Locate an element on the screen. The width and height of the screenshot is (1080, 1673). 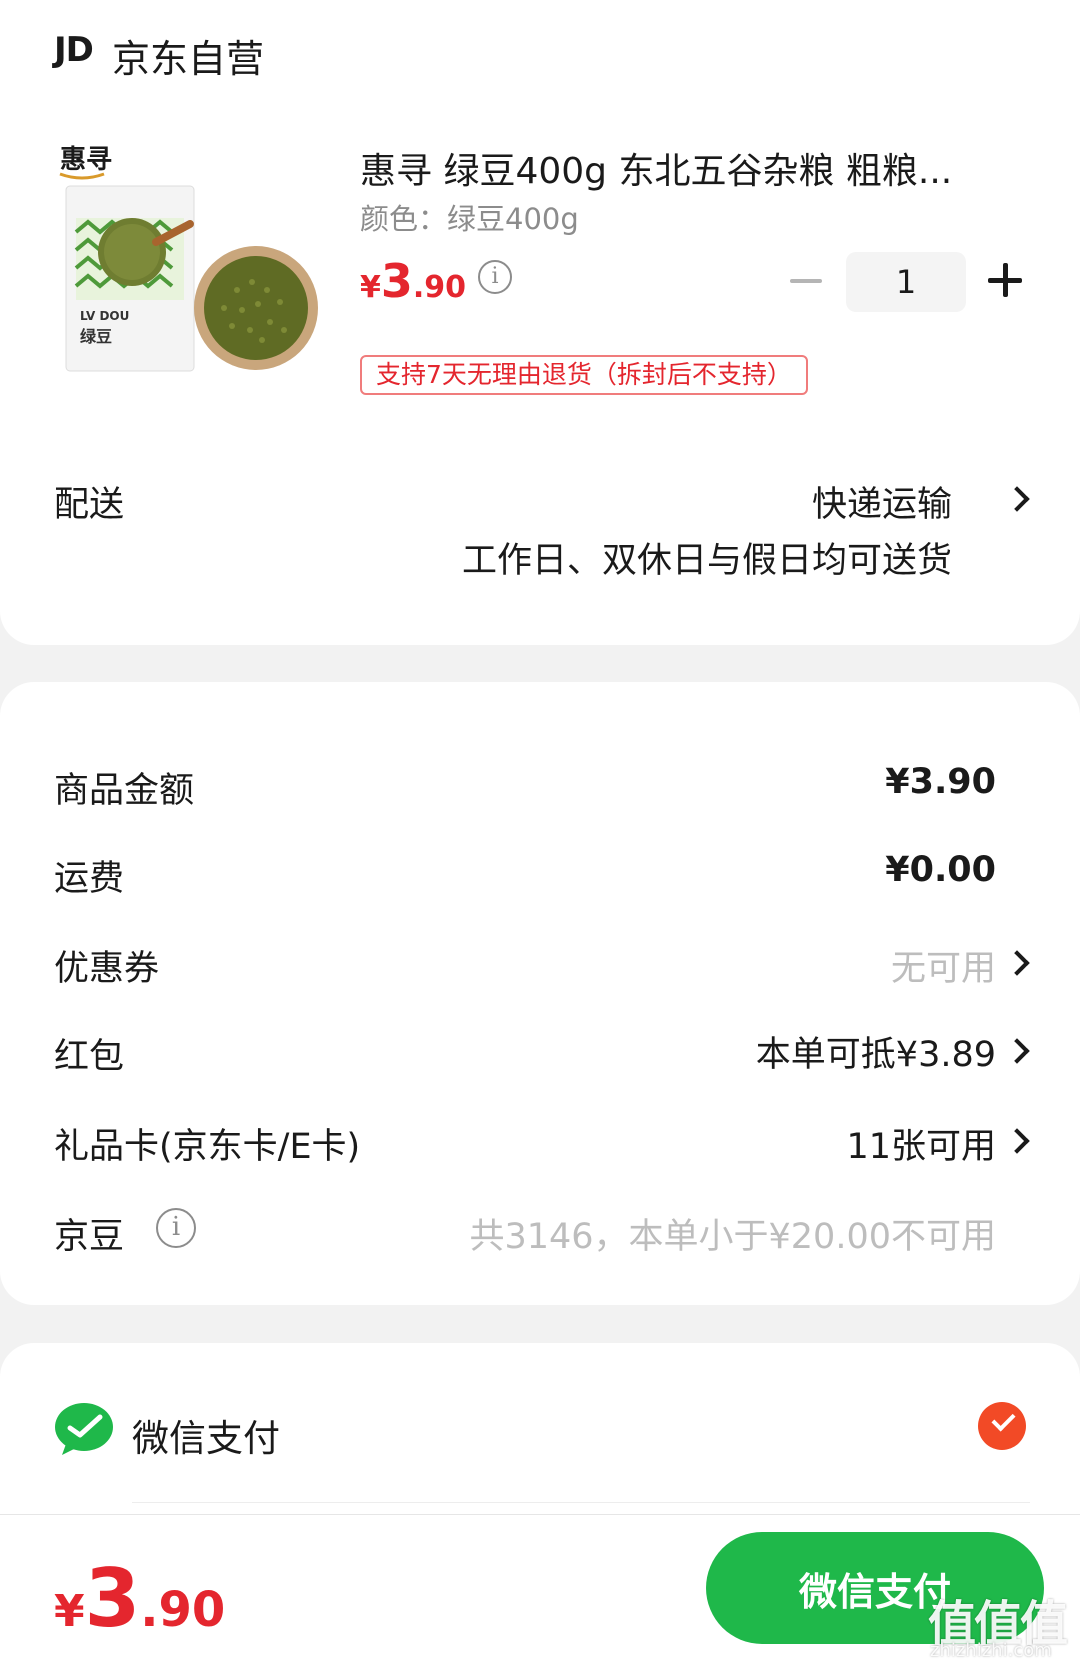
jingdou-value: 共3146，本单小于¥20.00不可用 is located at coordinates (732, 1237).